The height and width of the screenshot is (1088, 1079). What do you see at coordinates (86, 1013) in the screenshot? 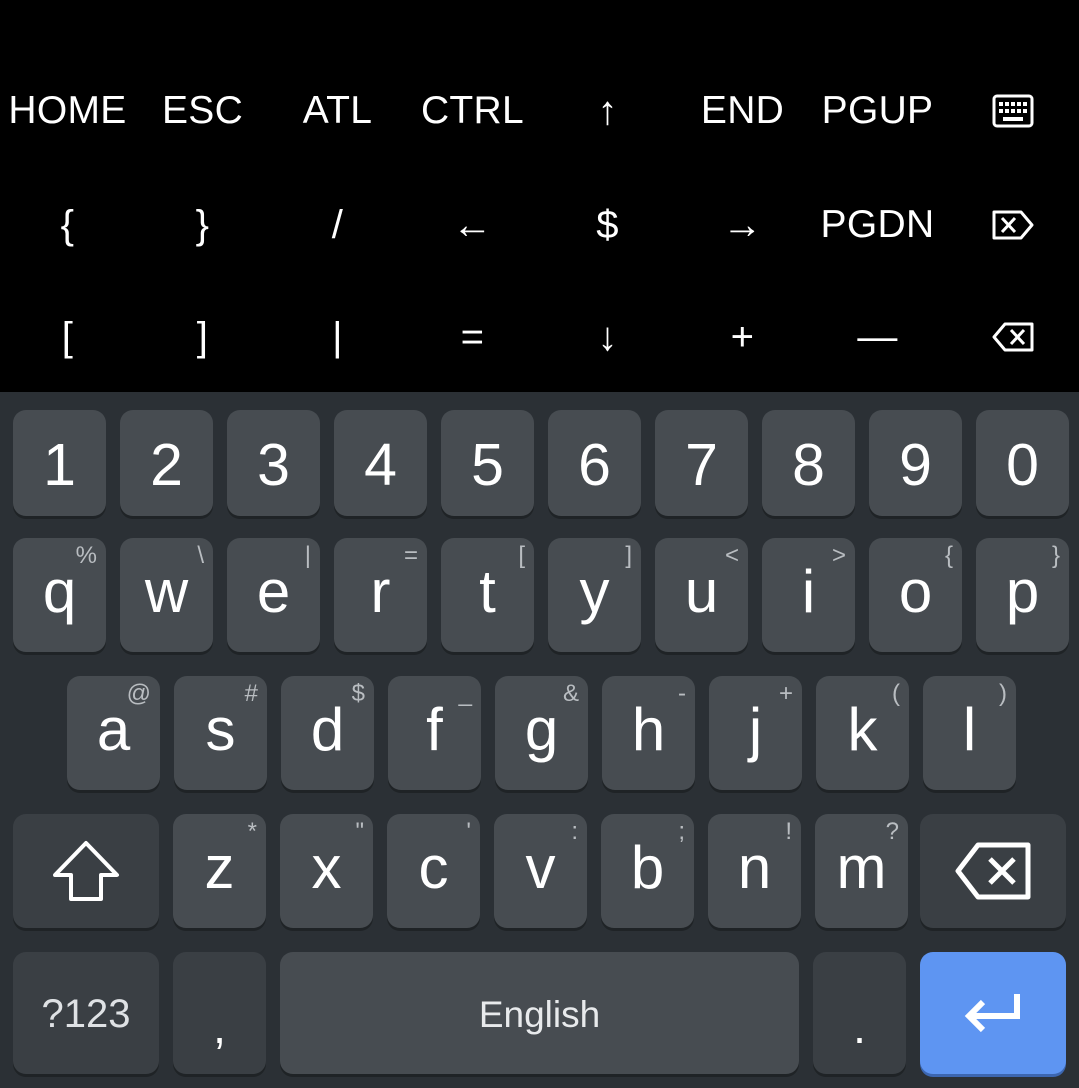
I see `symbols-key: ?123` at bounding box center [86, 1013].